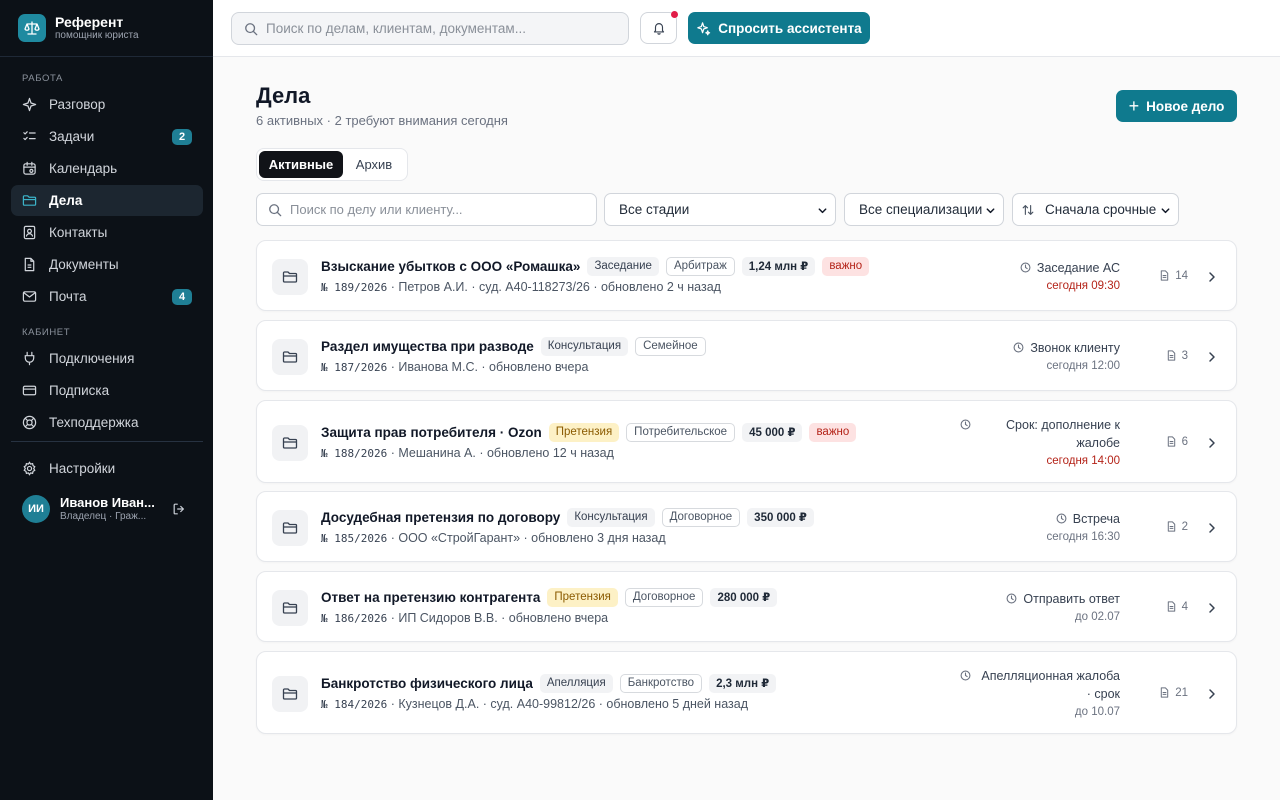 The image size is (1280, 800). I want to click on sidebar-item-label: Подписка, so click(79, 390).